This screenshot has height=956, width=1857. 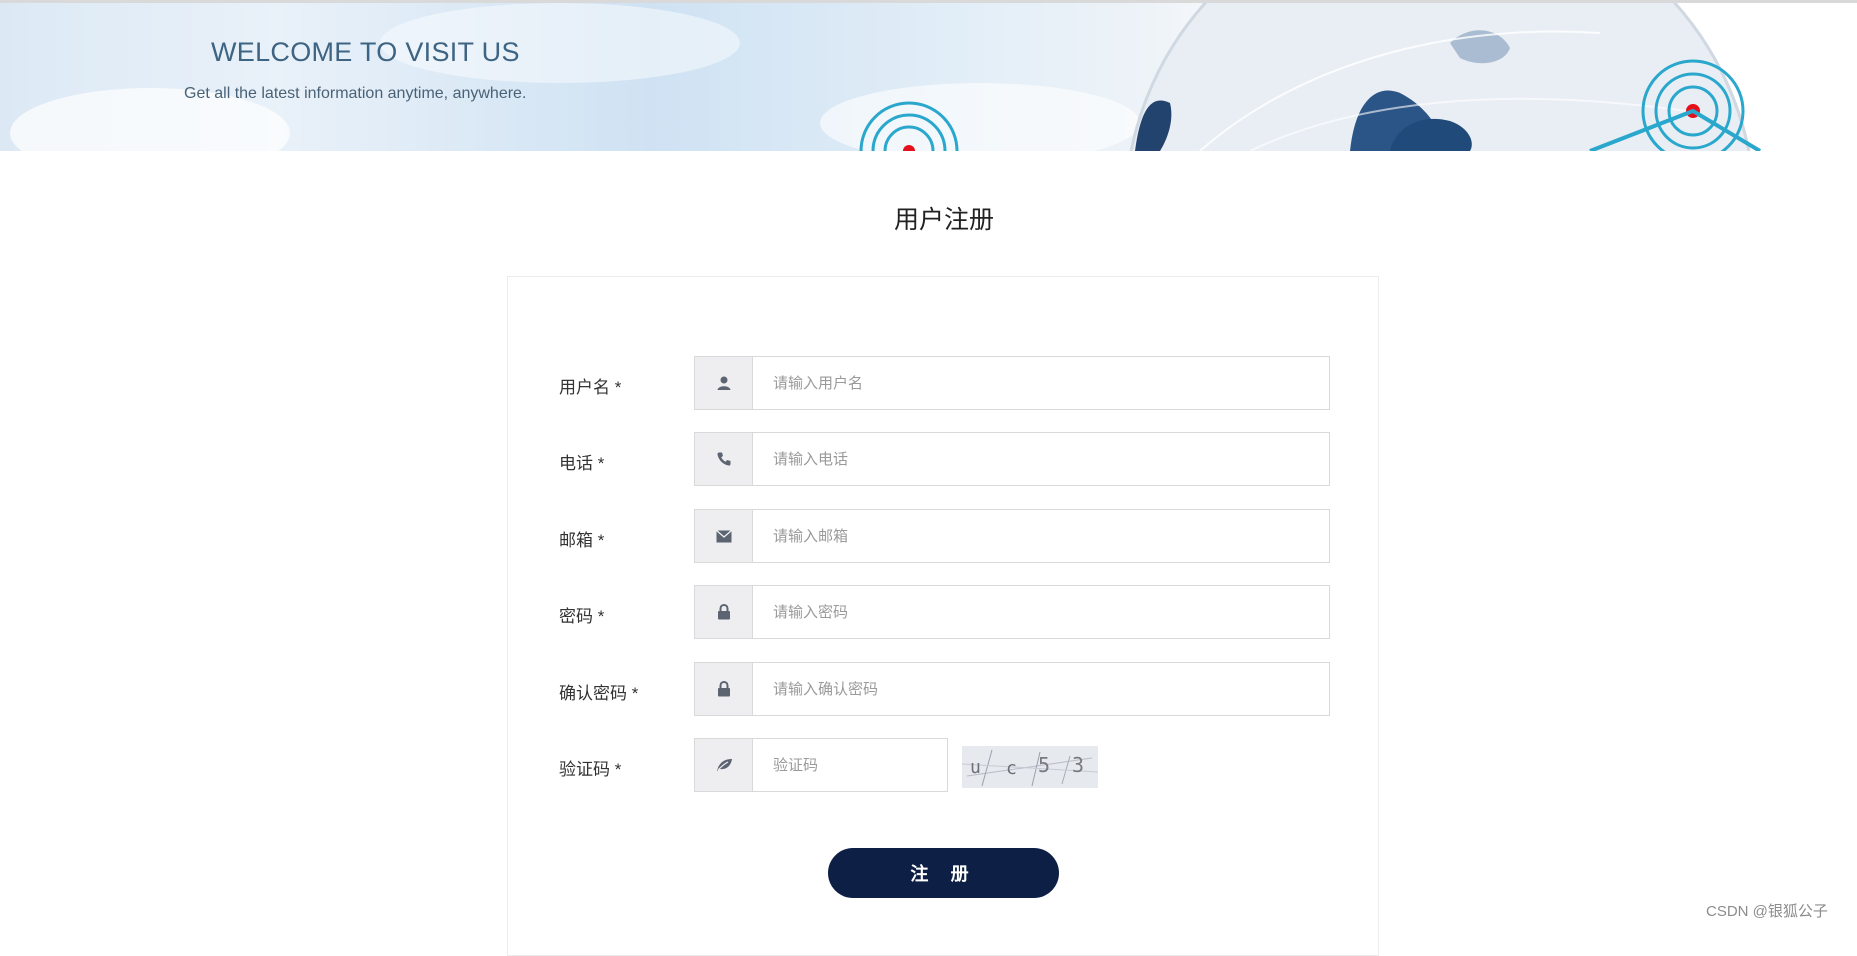 I want to click on phone-input, so click(x=1041, y=459).